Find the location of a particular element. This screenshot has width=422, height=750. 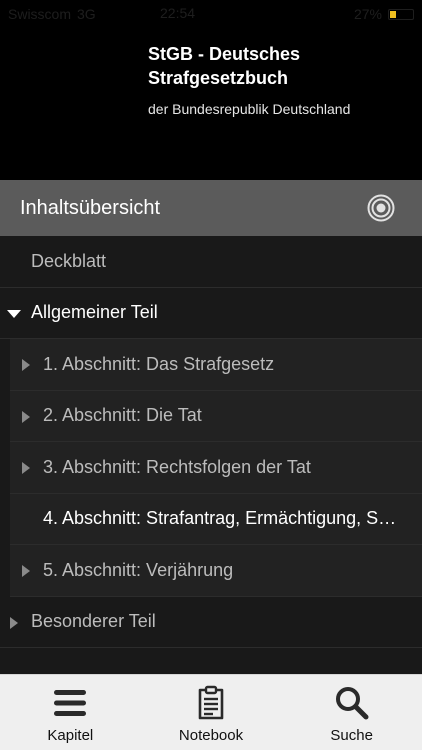

list-item-deckblatt: Deckblatt is located at coordinates (211, 262).